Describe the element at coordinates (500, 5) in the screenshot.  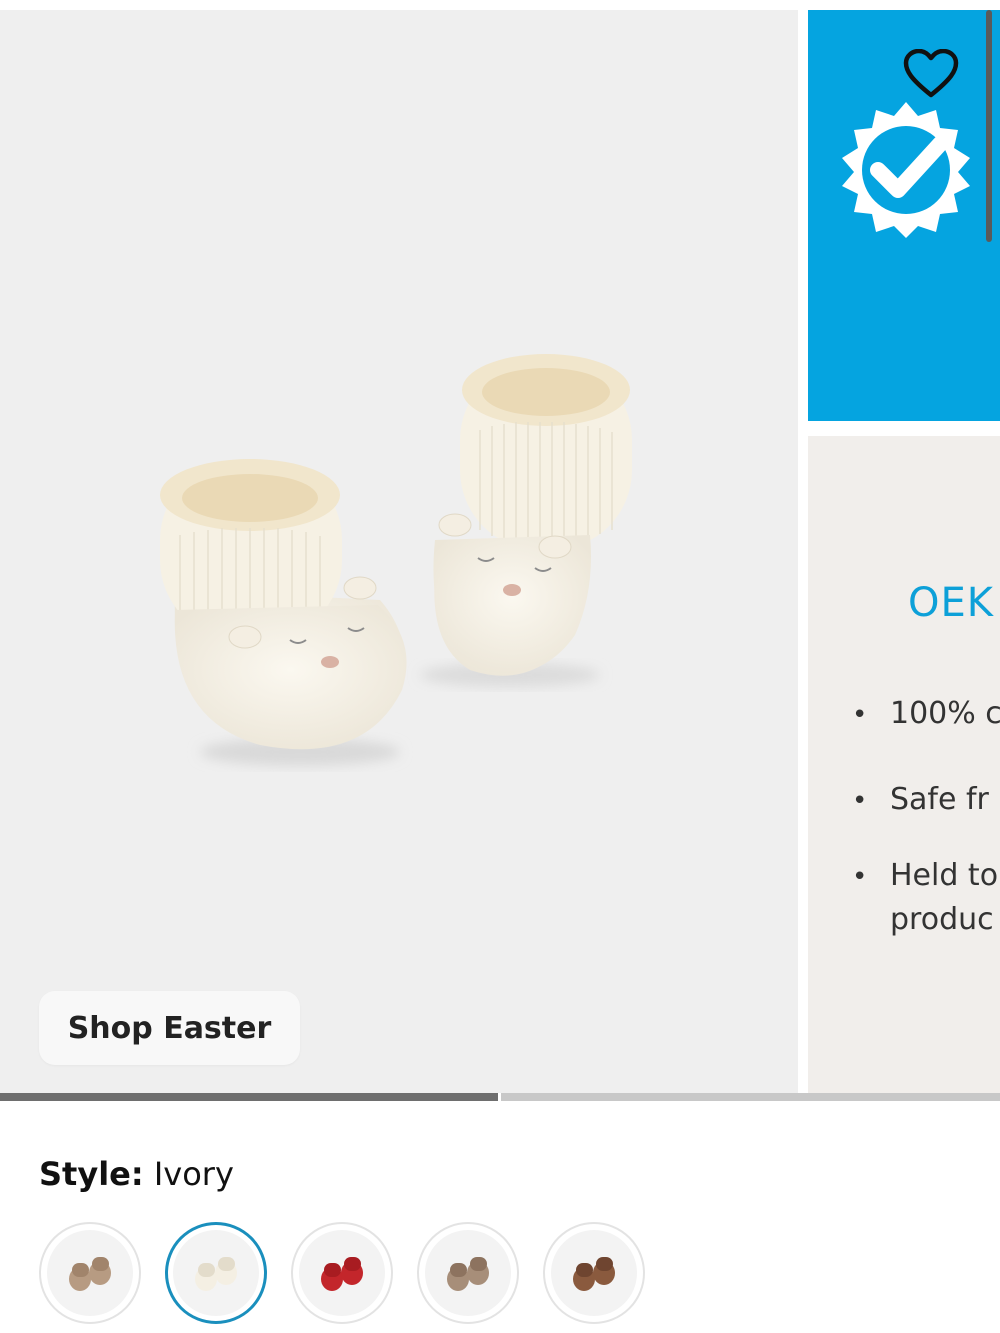
I see `top-strip` at that location.